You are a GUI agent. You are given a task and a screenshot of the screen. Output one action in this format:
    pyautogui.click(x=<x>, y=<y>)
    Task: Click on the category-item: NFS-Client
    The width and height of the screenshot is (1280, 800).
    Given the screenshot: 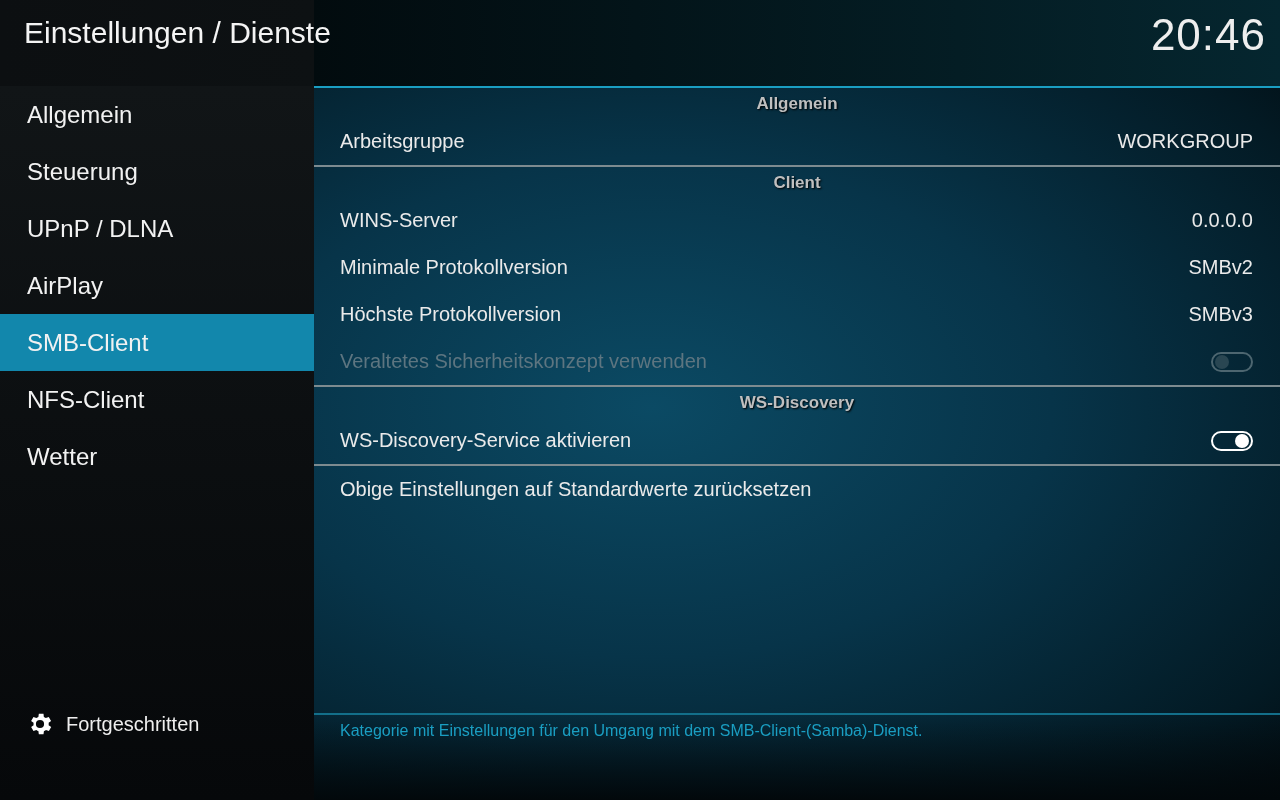 What is the action you would take?
    pyautogui.click(x=157, y=399)
    